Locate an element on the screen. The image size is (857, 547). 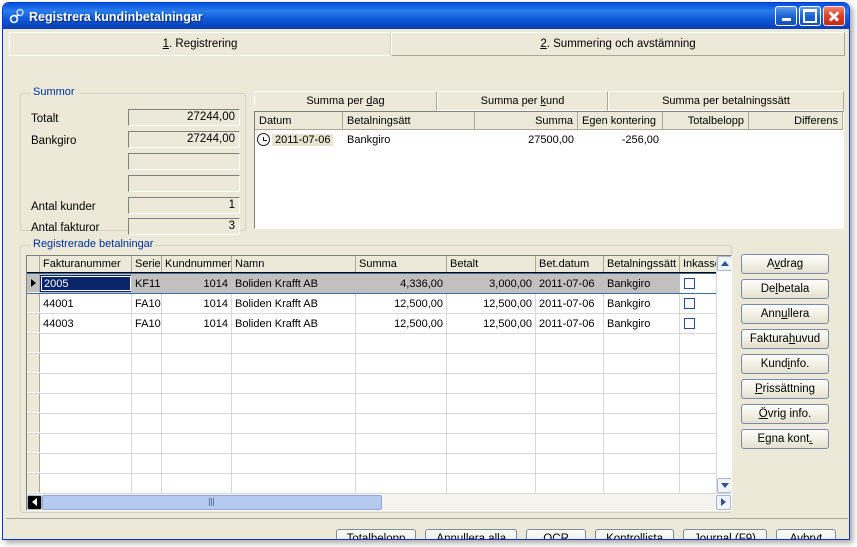
field-antal-fakturor: 3 is located at coordinates (184, 226).